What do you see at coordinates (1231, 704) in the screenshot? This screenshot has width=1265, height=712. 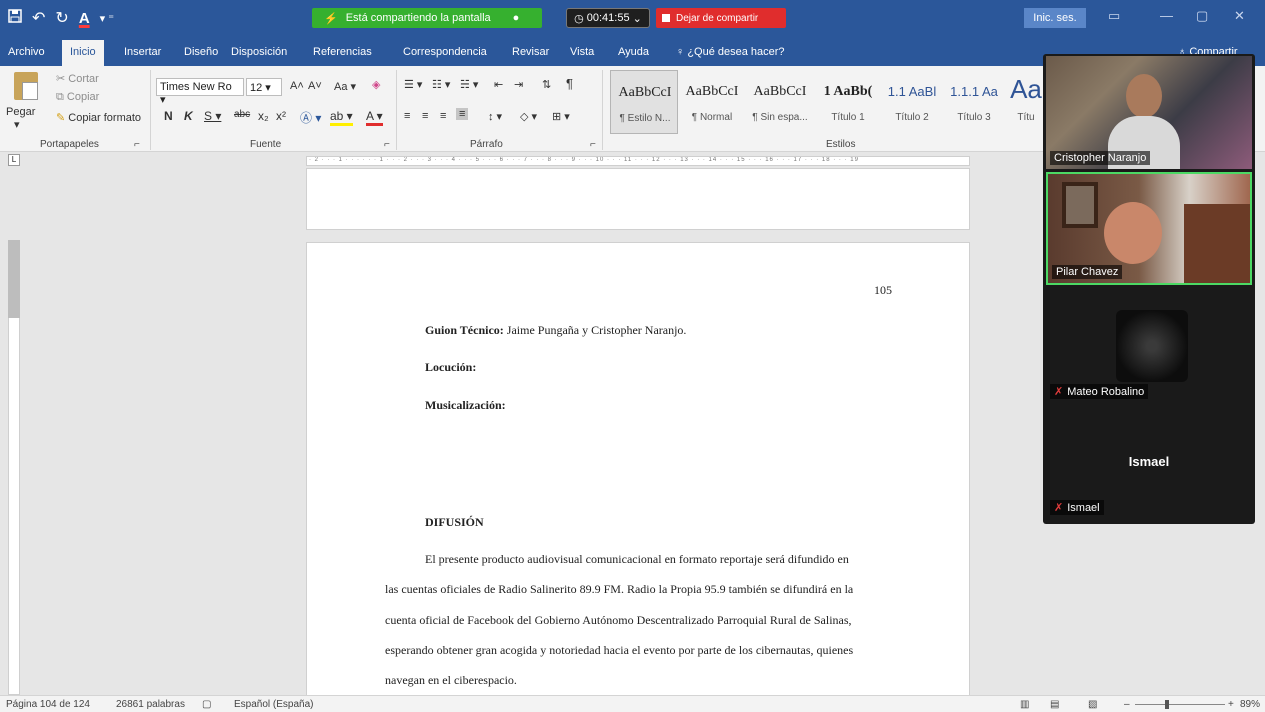 I see `zoom-in-icon: +` at bounding box center [1231, 704].